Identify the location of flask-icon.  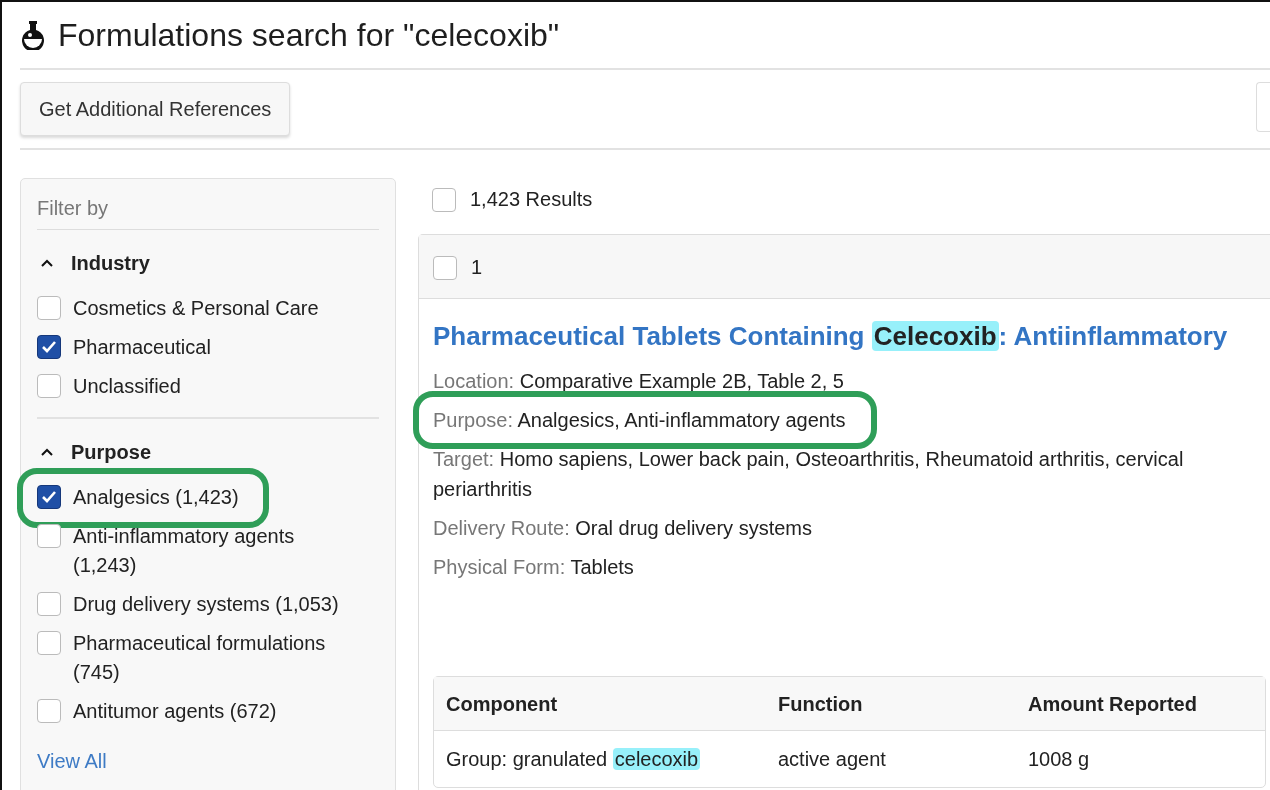
(33, 35).